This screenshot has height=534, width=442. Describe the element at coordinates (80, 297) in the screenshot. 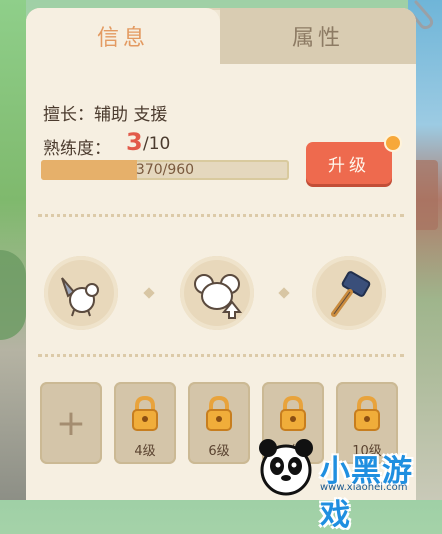

I see `trumpet-mouse-icon` at that location.